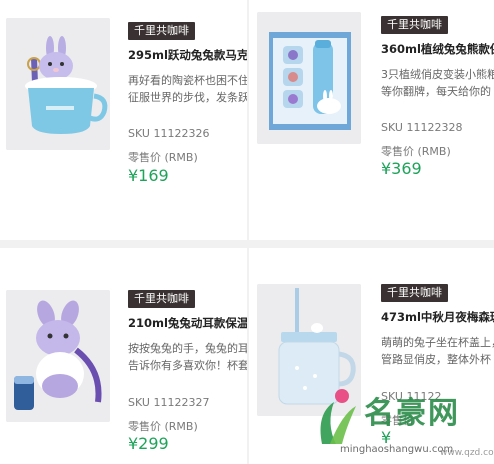 The image size is (494, 464). Describe the element at coordinates (309, 78) in the screenshot. I see `bottle-gift-box-icon` at that location.